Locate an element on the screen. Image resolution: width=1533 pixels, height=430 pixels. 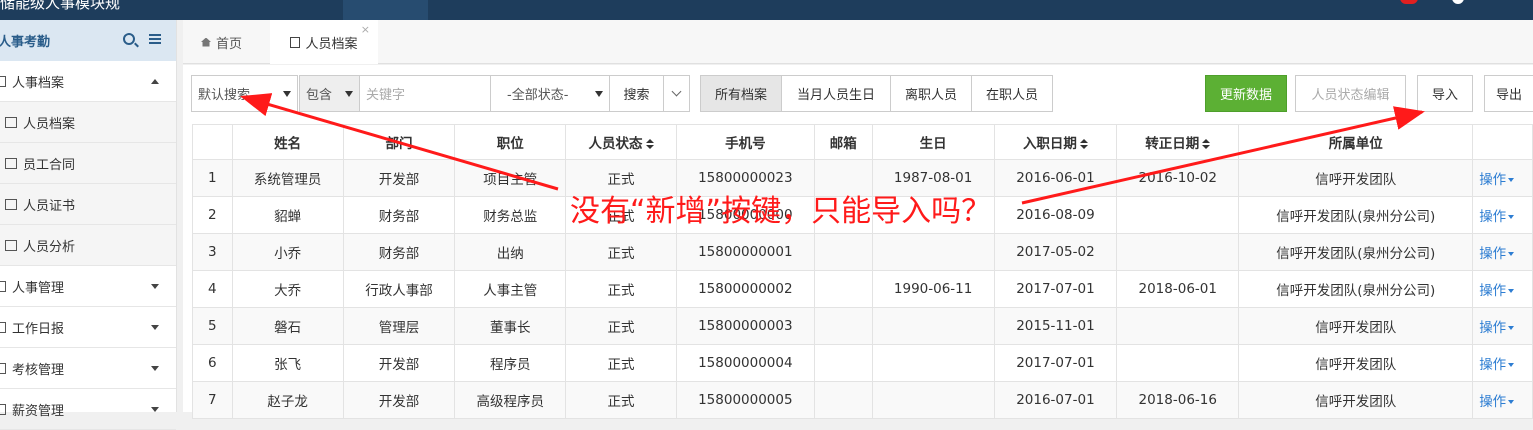
sidebar-item-daily-report: 工作日报 is located at coordinates (88, 327).